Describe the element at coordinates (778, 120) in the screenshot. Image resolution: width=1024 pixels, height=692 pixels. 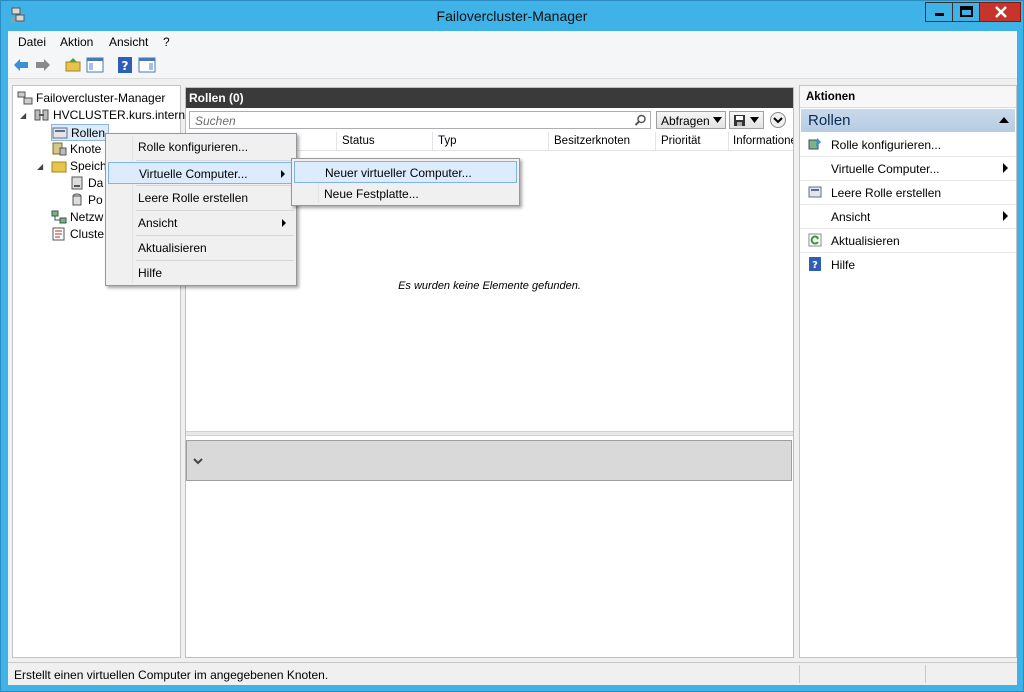
I see `expand-chevron-icon` at that location.